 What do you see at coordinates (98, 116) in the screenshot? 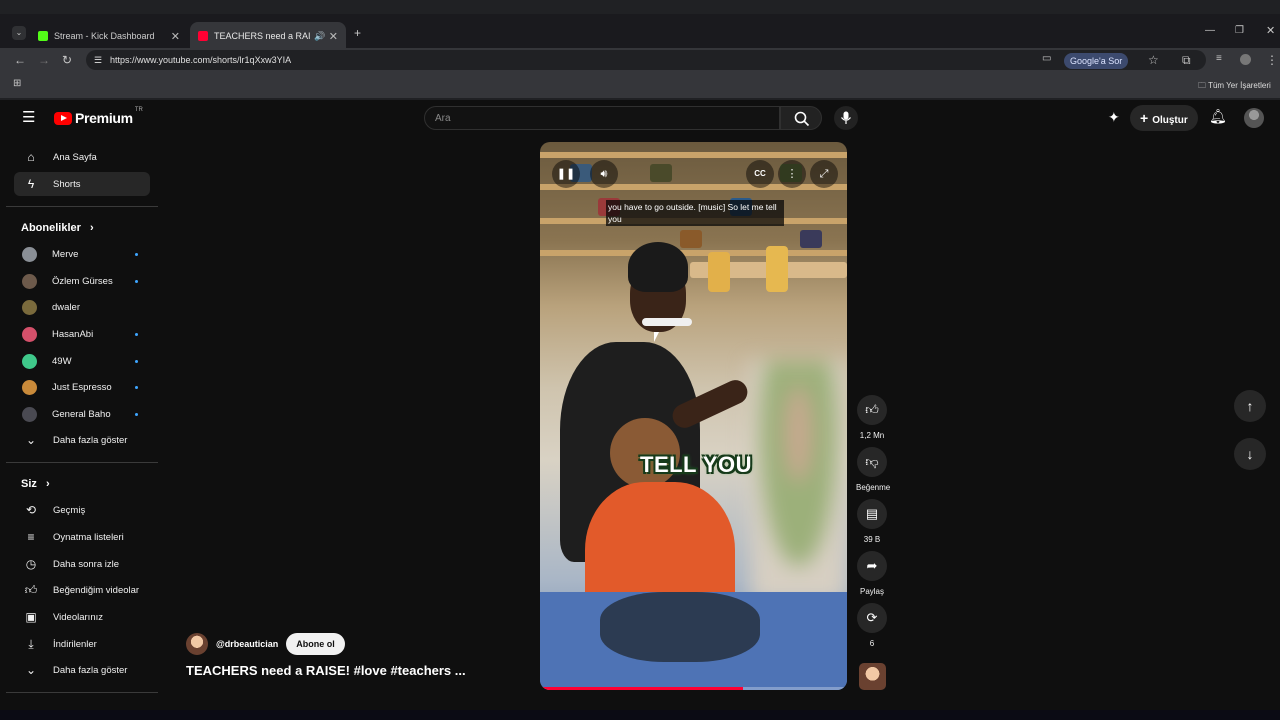
I see `youtube-logo: Premium TR` at bounding box center [98, 116].